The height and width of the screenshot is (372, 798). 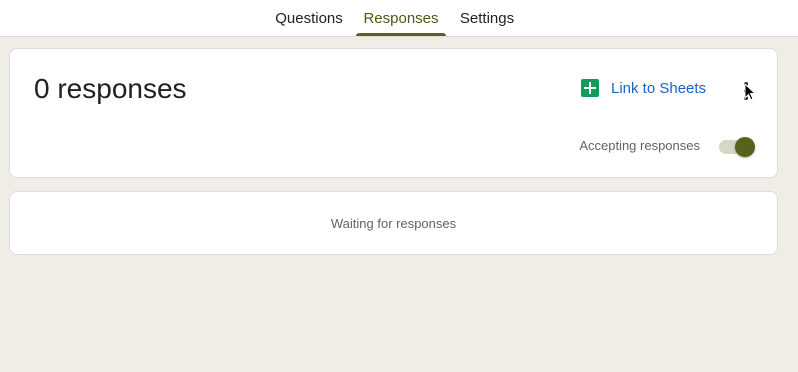 What do you see at coordinates (590, 88) in the screenshot?
I see `google-sheets-icon` at bounding box center [590, 88].